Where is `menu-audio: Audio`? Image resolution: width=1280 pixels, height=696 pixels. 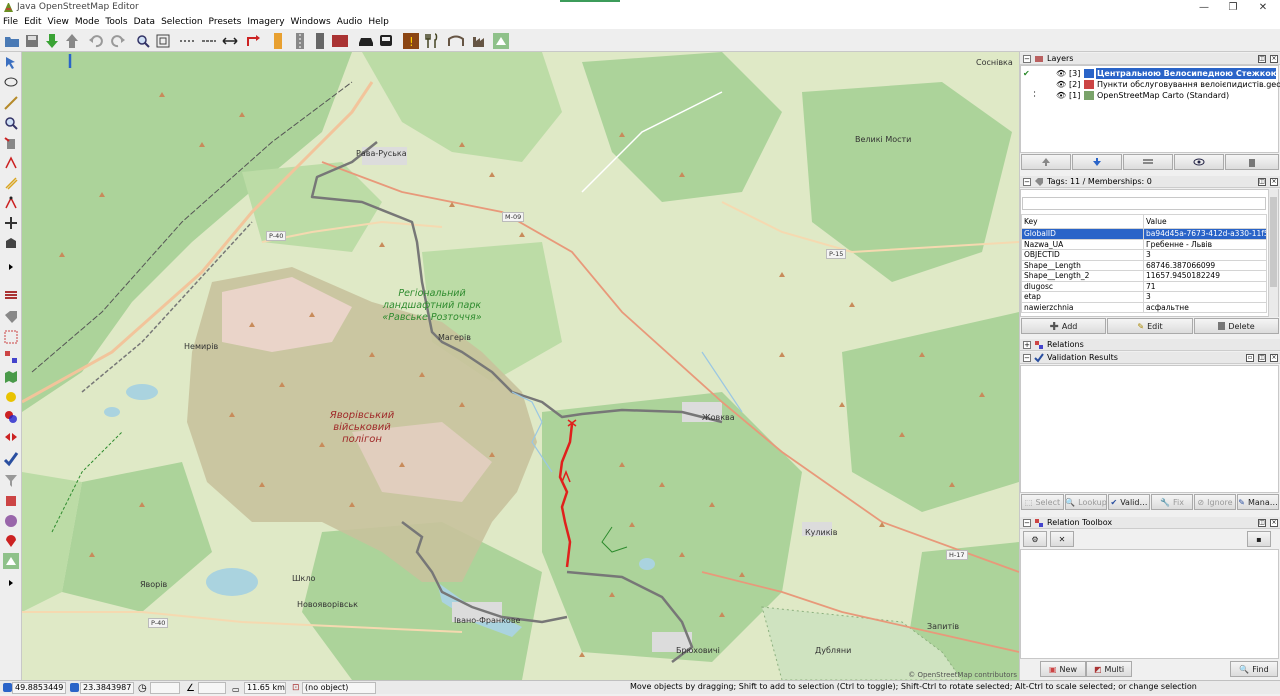
menu-audio: Audio is located at coordinates (350, 21).